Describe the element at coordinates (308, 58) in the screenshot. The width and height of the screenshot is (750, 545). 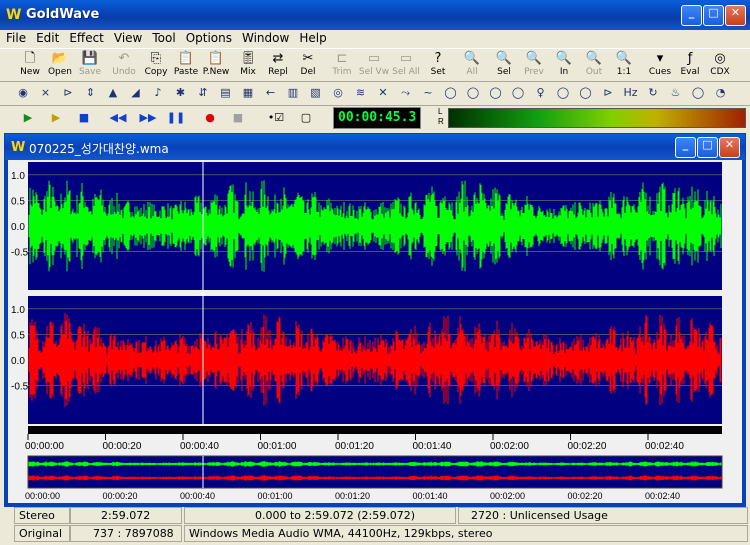
I see `delete-icon: ✂` at that location.